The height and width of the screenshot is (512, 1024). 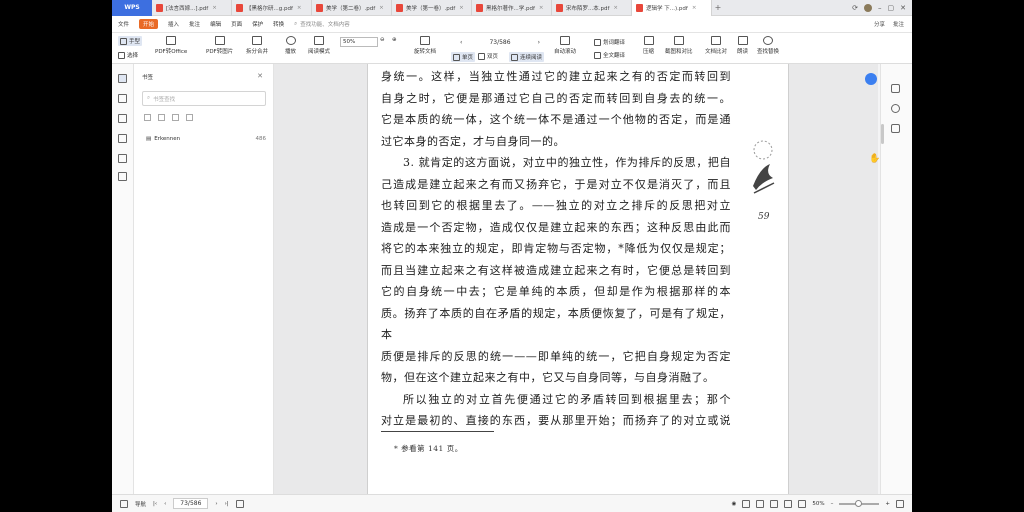 I want to click on zoom-slider, so click(x=859, y=503).